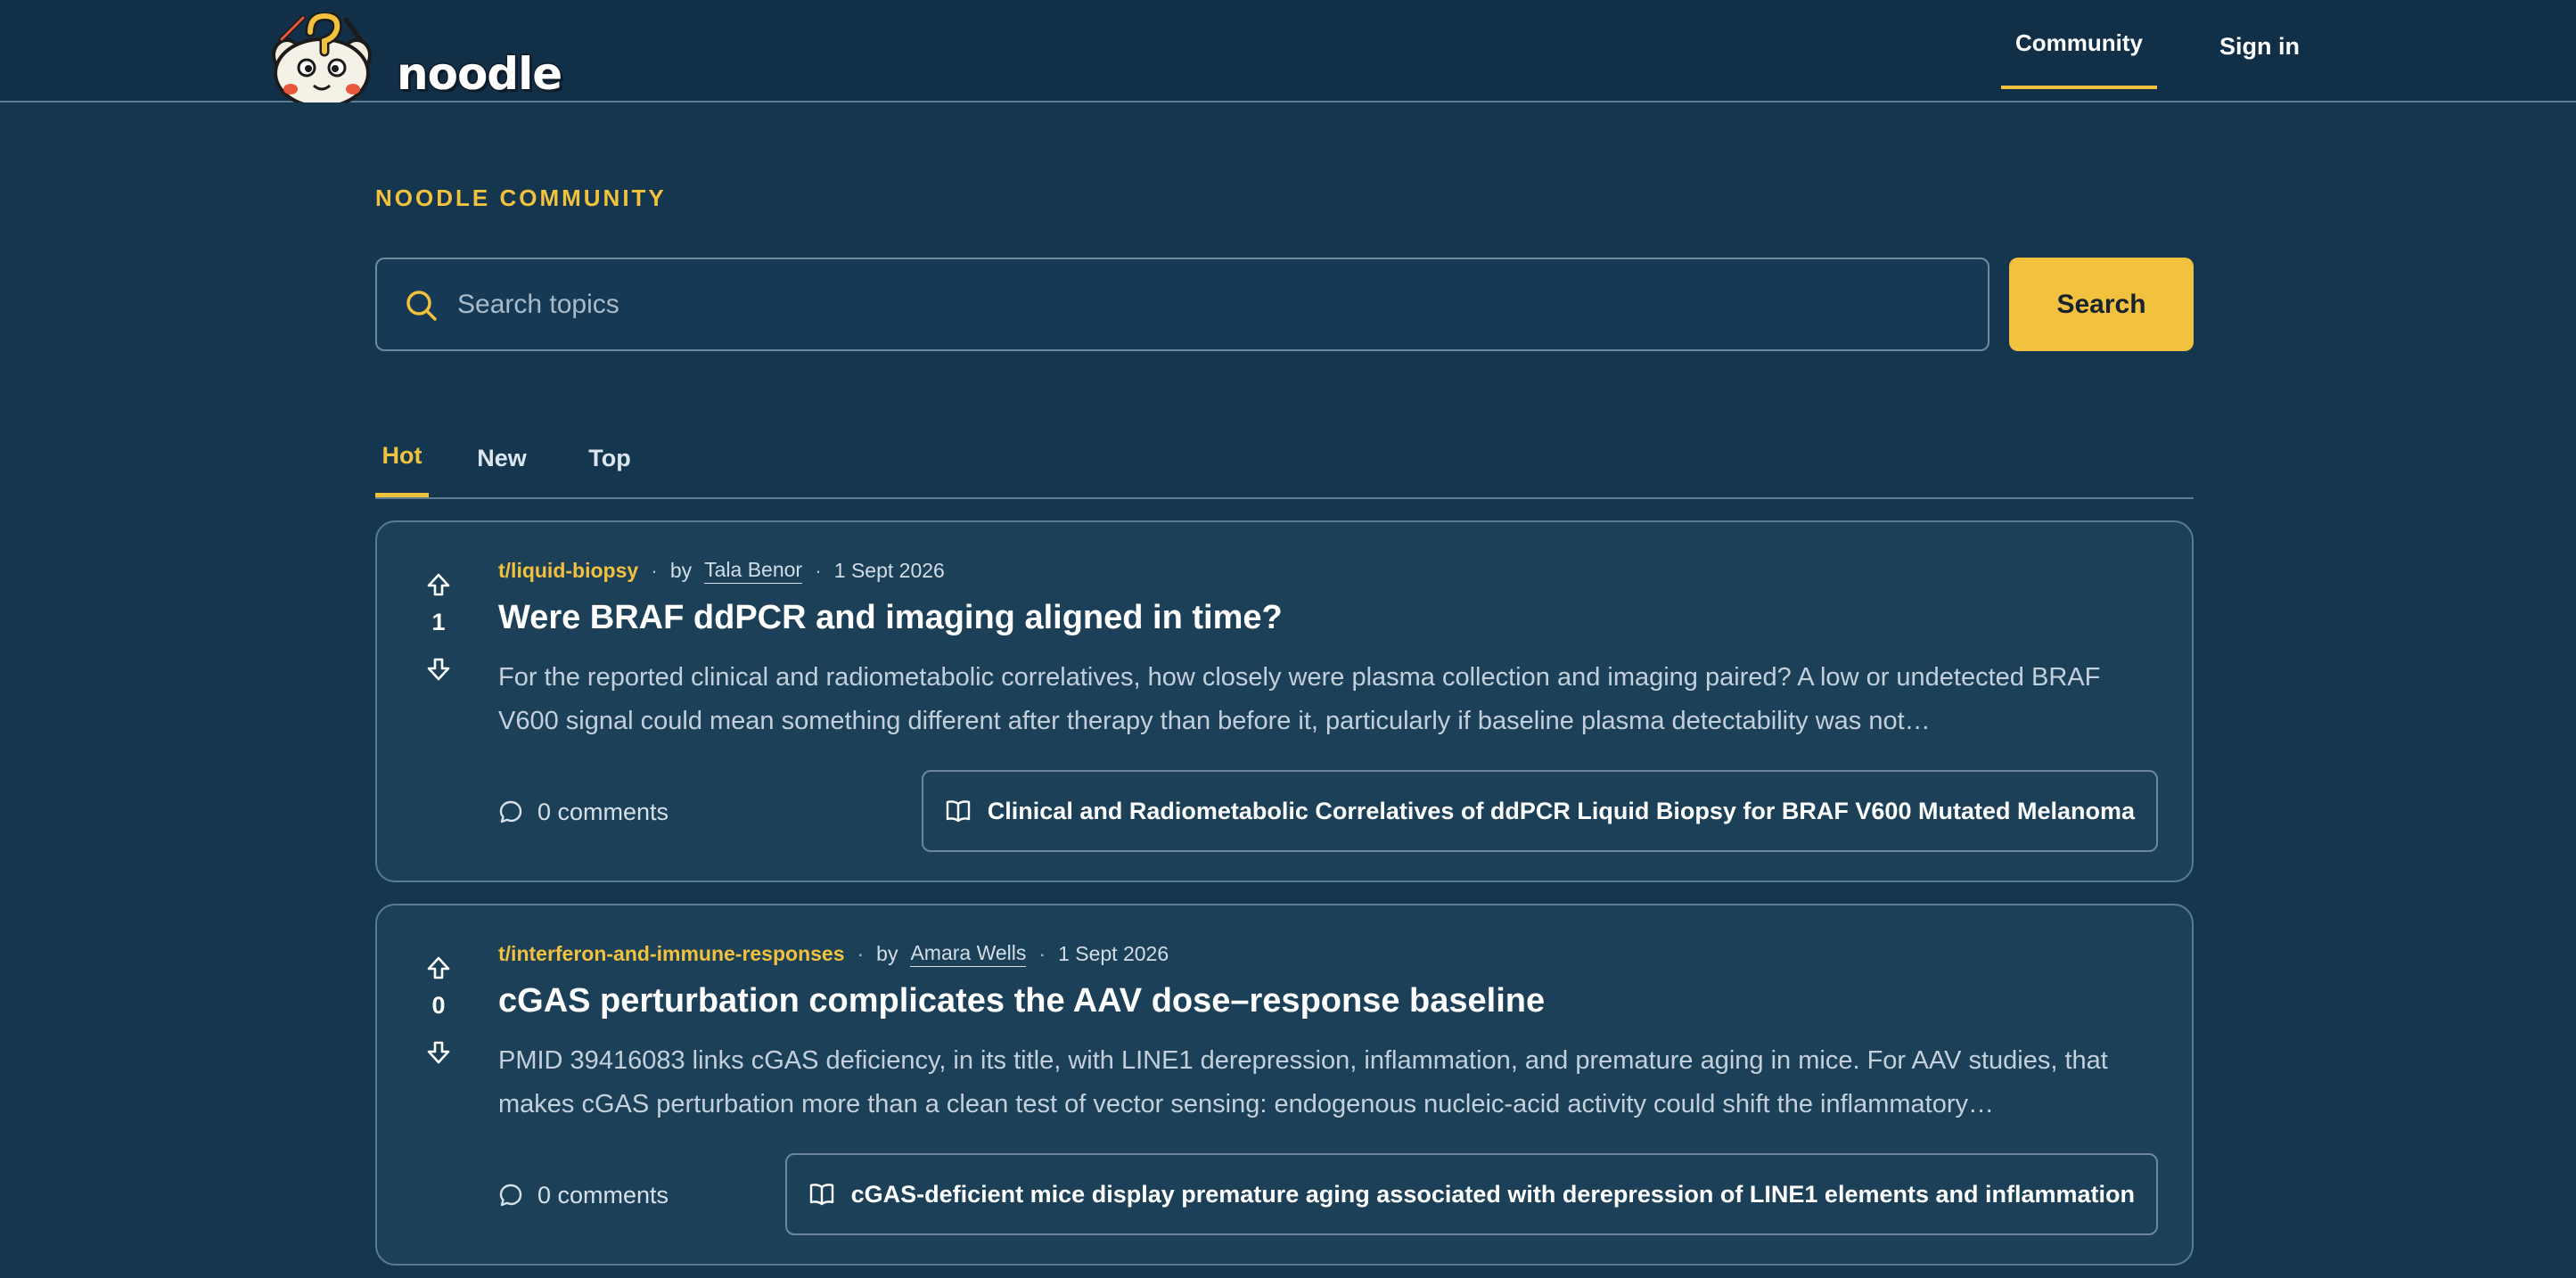  Describe the element at coordinates (2079, 44) in the screenshot. I see `nav-community-link: Community` at that location.